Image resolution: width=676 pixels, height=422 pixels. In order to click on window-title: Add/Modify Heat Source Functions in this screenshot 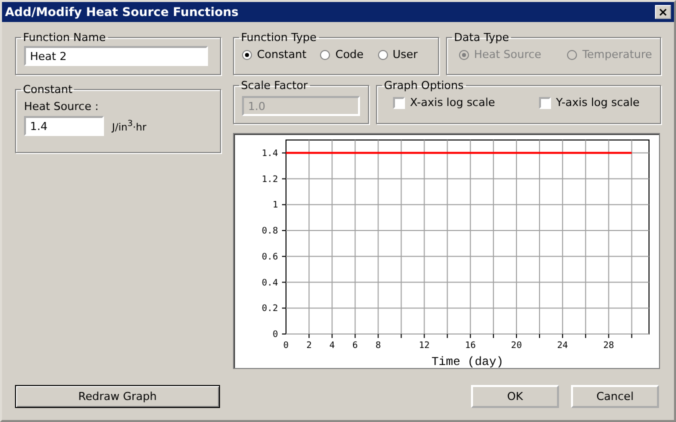, I will do `click(122, 12)`.